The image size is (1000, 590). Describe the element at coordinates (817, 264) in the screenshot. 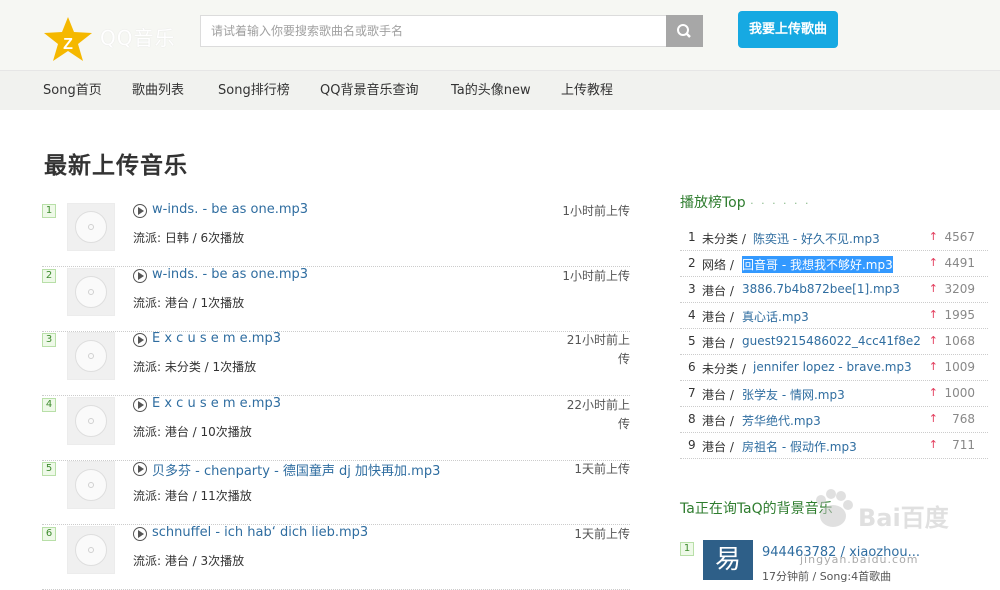

I see `top-song-link: 回音哥 - 我想我不够好.mp3` at that location.